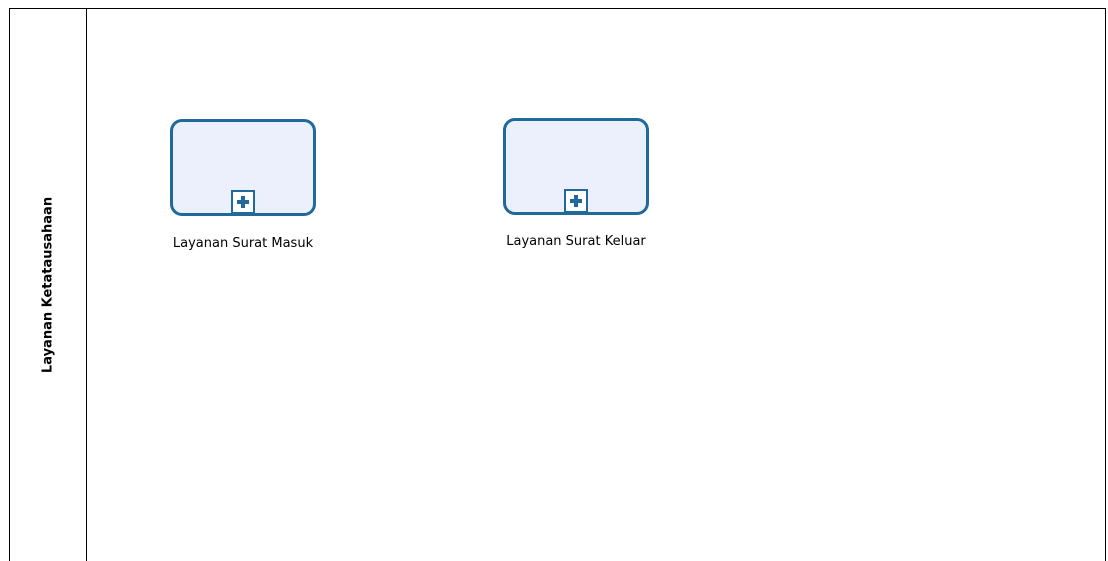 The image size is (1108, 561). What do you see at coordinates (576, 241) in the screenshot?
I see `subprocess-label: Layanan Surat Keluar` at bounding box center [576, 241].